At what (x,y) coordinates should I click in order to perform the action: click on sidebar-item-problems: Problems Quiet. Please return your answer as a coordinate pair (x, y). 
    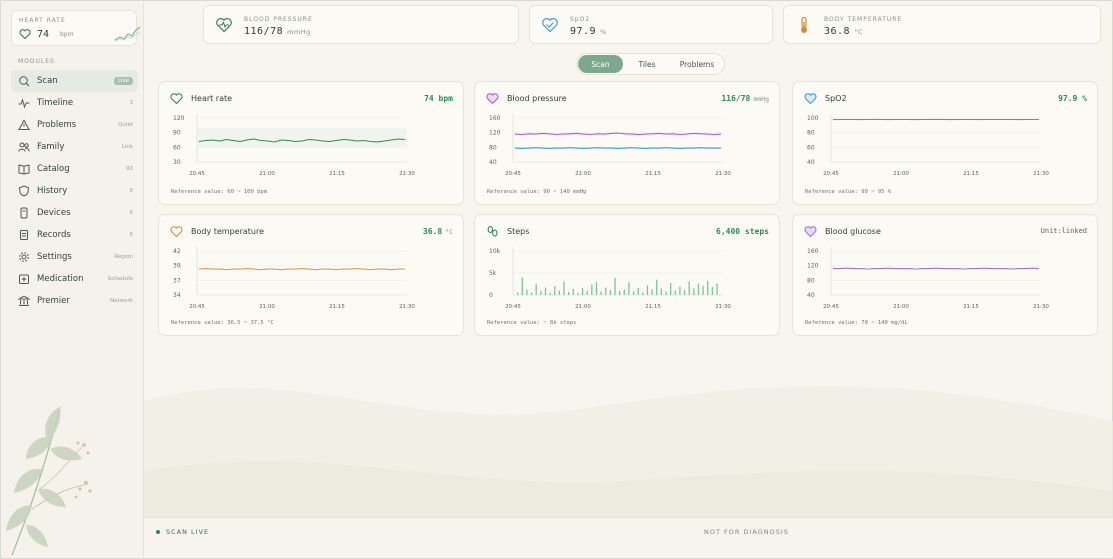
    Looking at the image, I should click on (74, 125).